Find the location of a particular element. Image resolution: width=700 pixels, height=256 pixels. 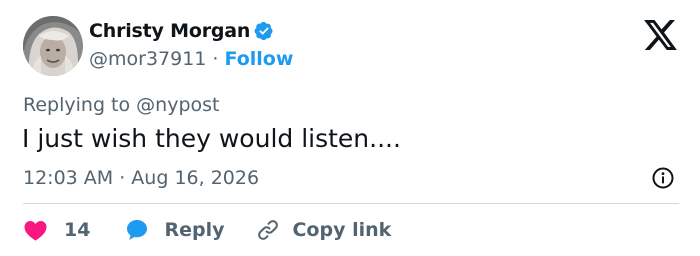

avatar-image is located at coordinates (53, 46).